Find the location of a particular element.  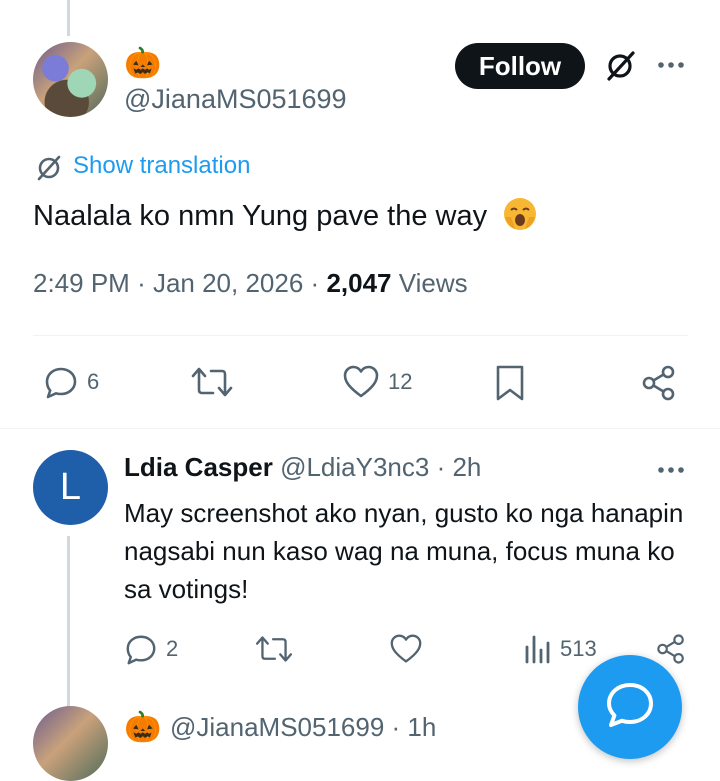

reply-like-action is located at coordinates (406, 649).